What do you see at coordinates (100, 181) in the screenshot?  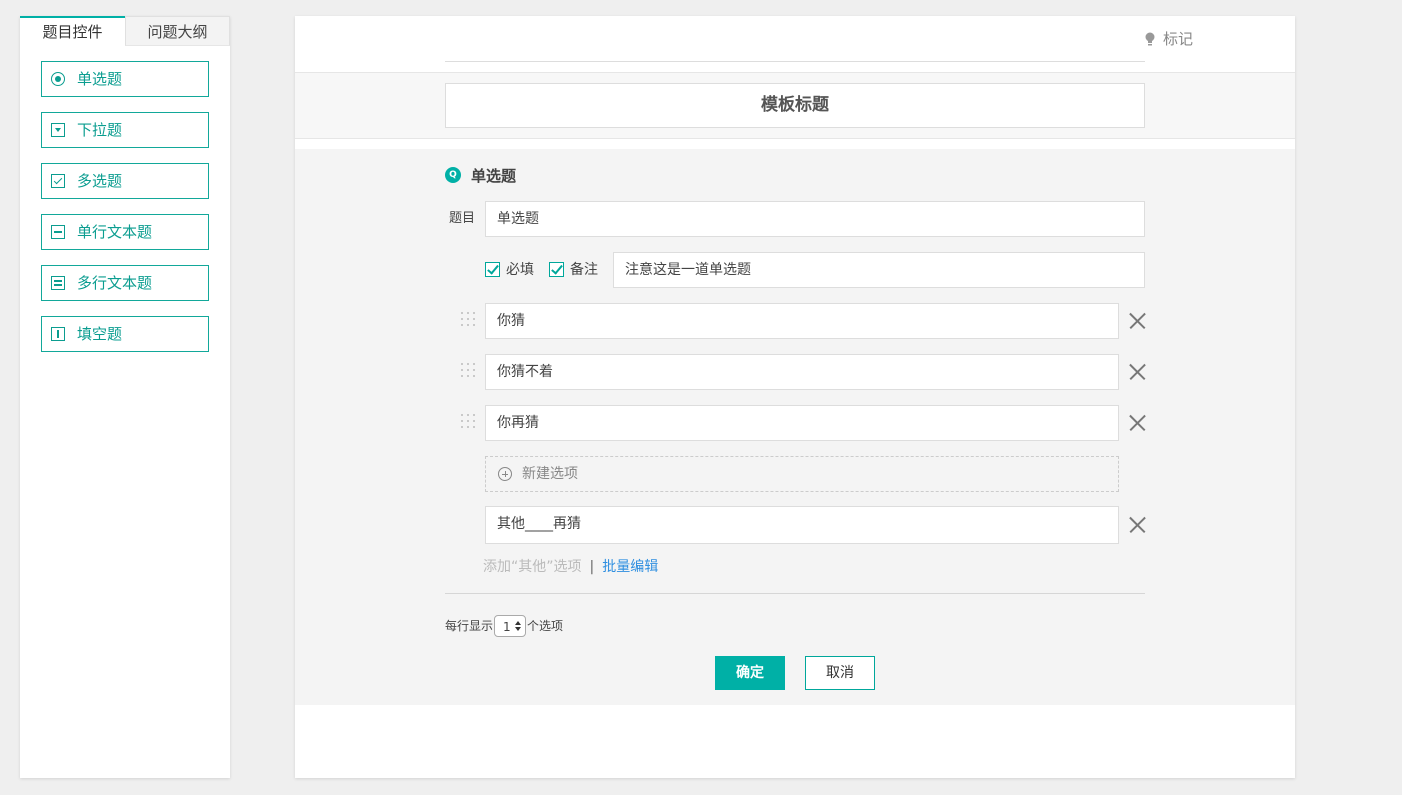 I see `control-label: 多选题` at bounding box center [100, 181].